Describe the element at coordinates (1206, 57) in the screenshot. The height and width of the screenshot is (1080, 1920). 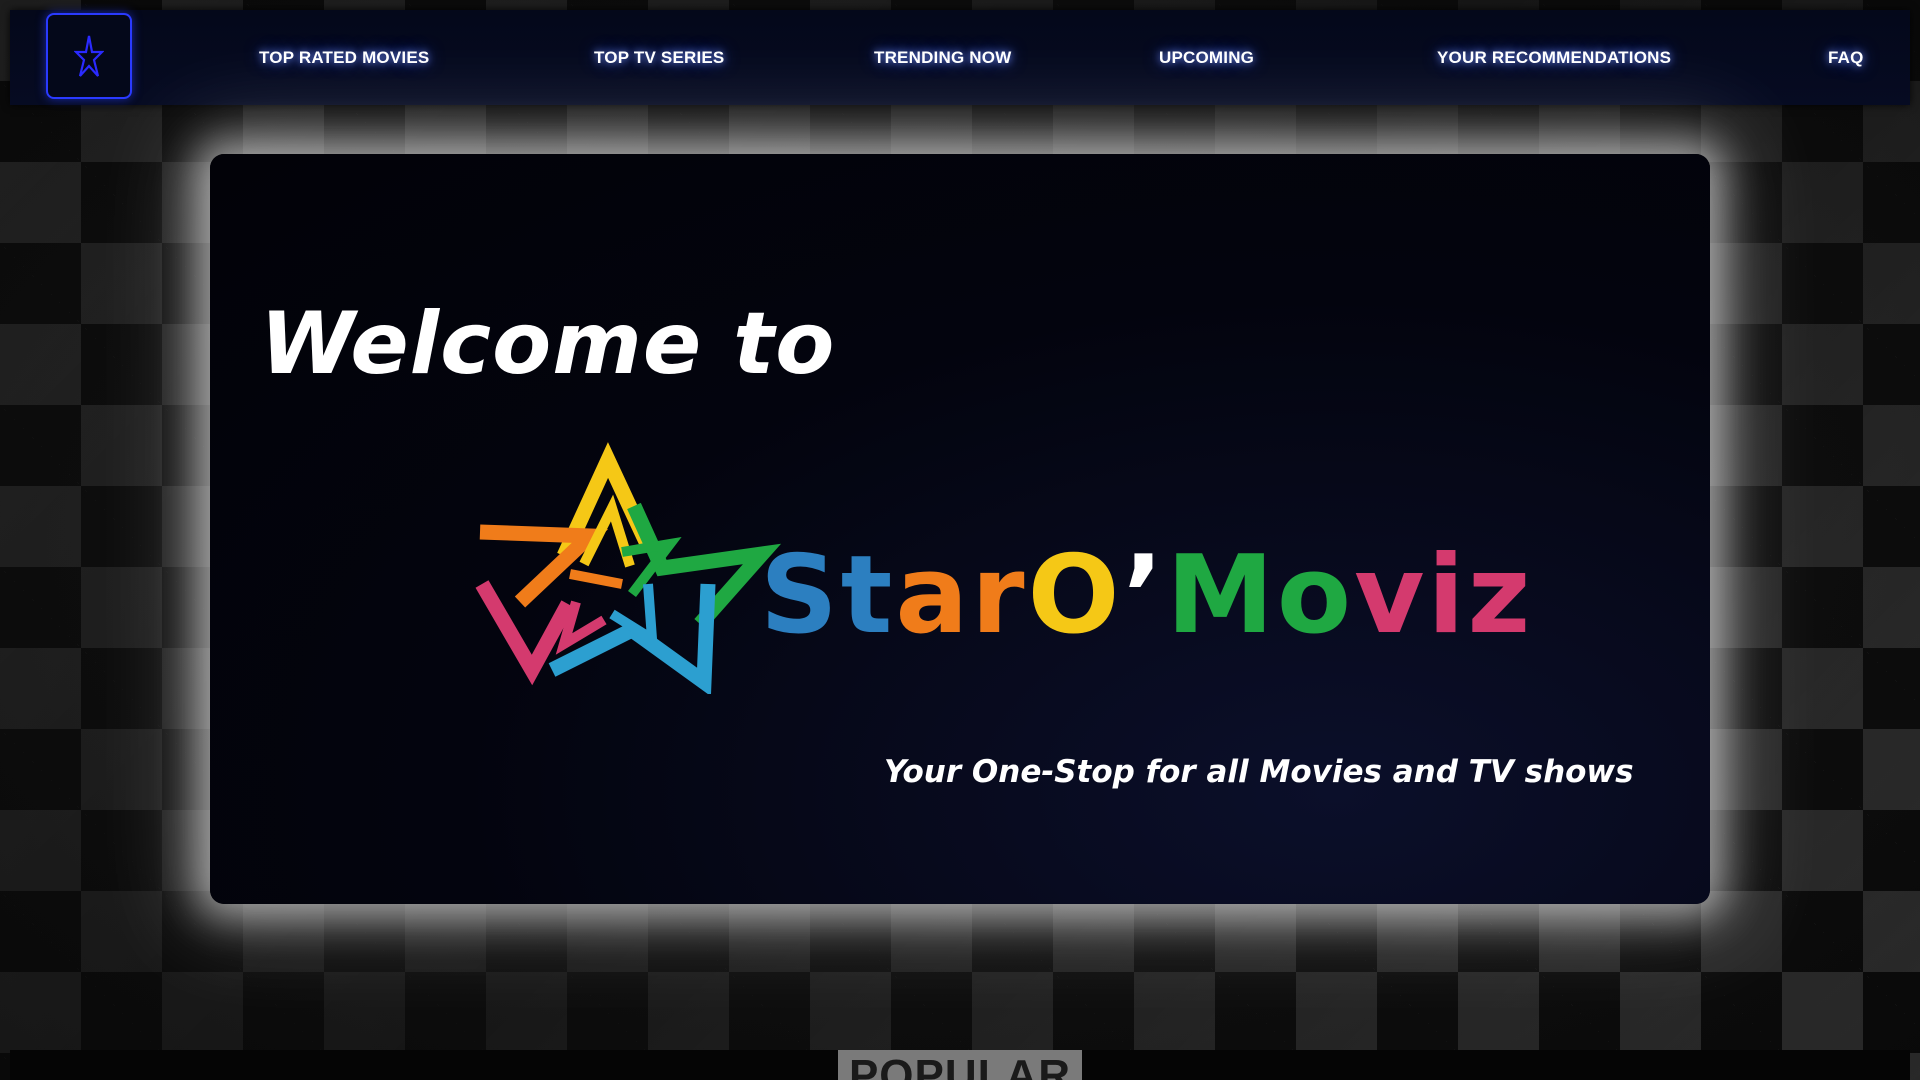
I see `nav-upcoming: UPCOMING` at that location.